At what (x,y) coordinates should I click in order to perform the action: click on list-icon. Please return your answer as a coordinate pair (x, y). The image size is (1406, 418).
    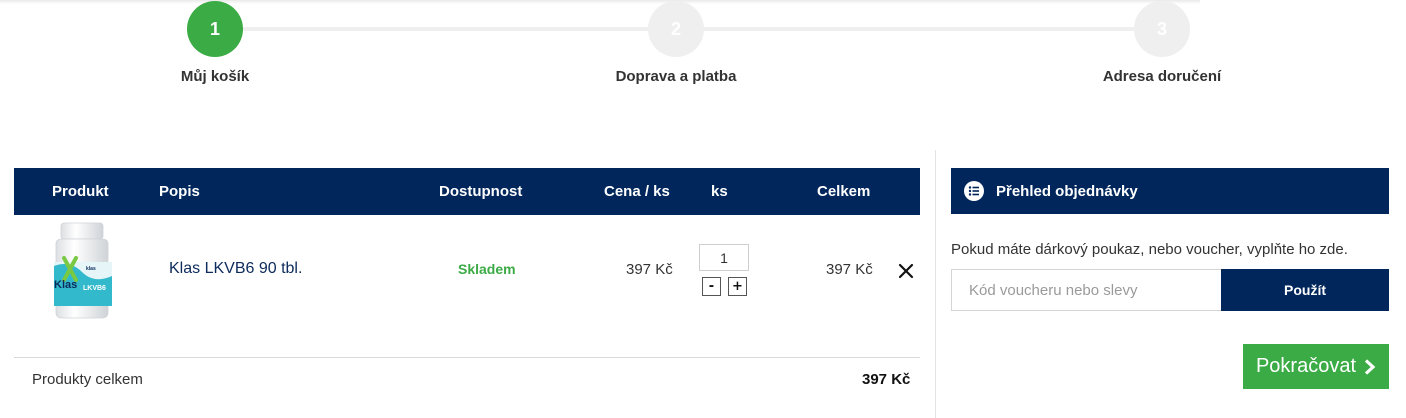
    Looking at the image, I should click on (974, 191).